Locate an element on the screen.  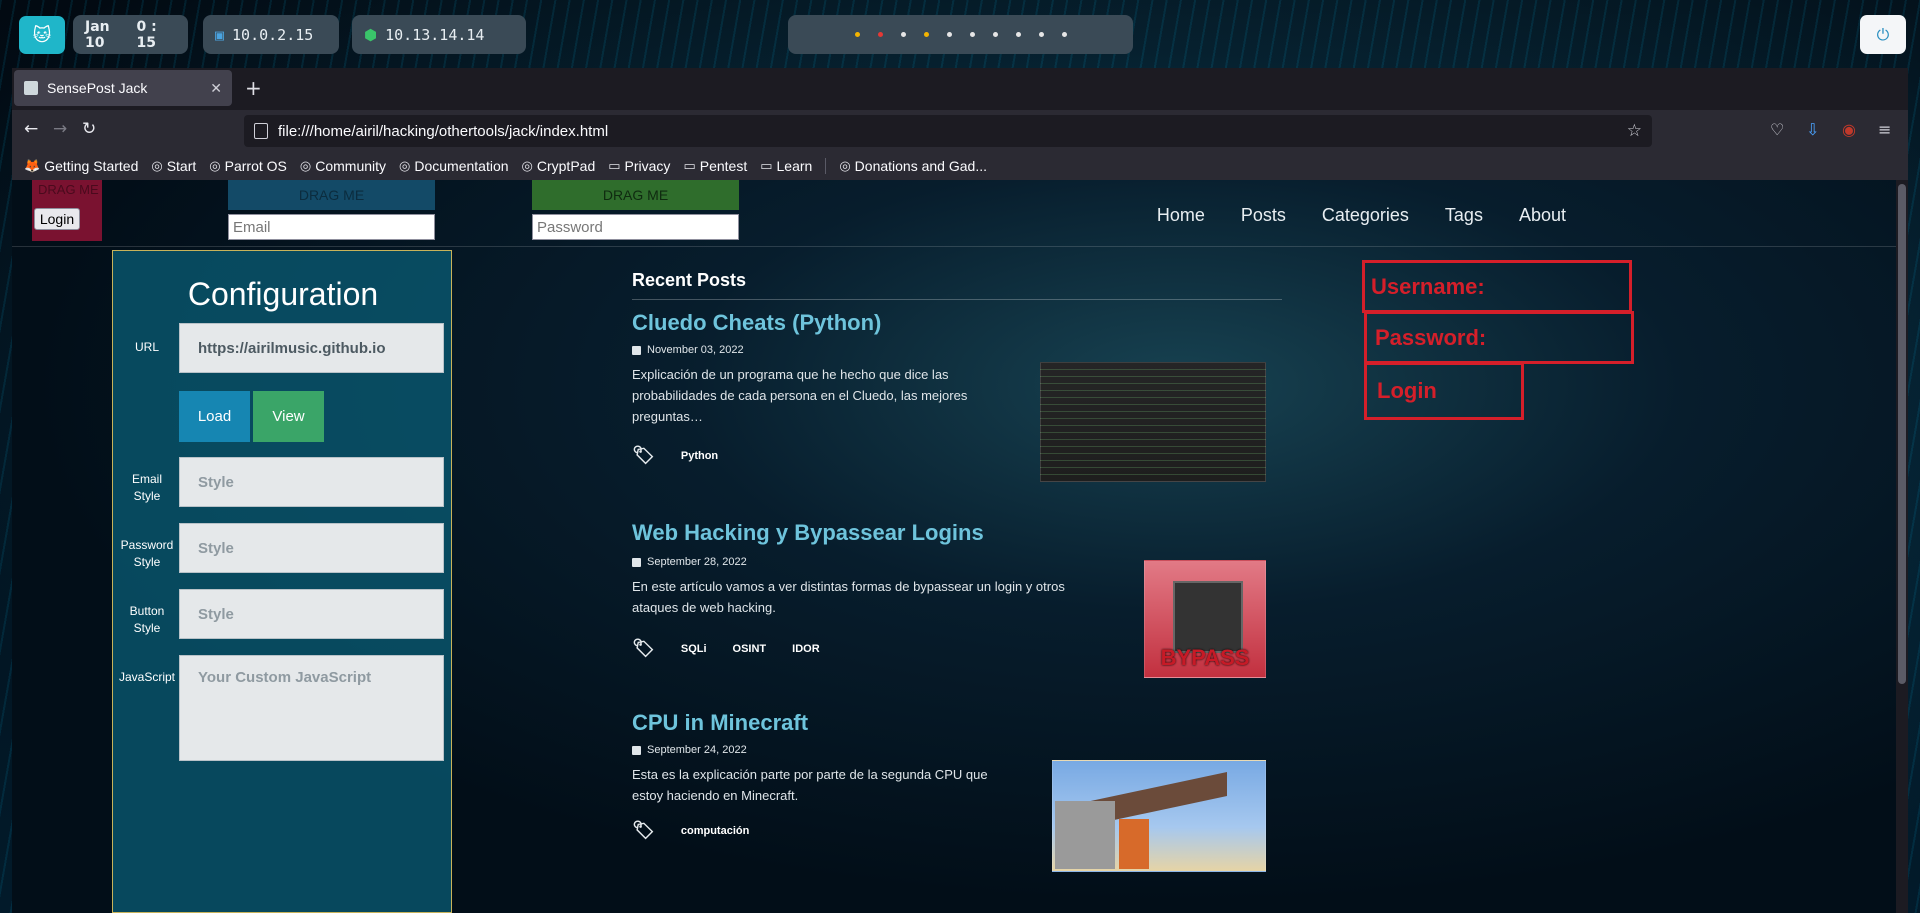
page-icon is located at coordinates (261, 131).